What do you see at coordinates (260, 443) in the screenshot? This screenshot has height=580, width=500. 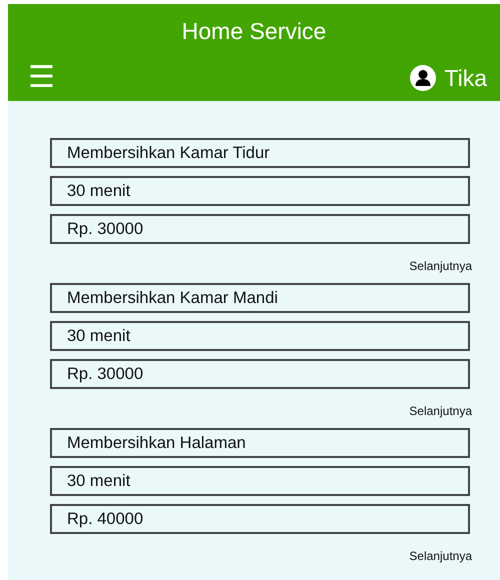 I see `service-name-box: Membersihkan Halaman` at bounding box center [260, 443].